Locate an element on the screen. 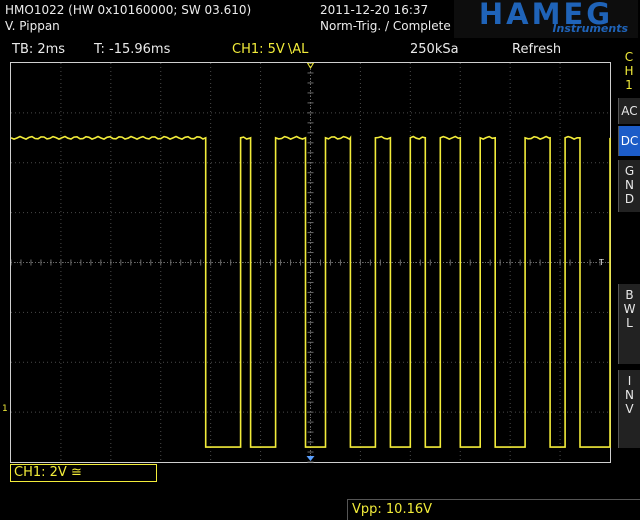  datetime: 2011-12-20 16:37 is located at coordinates (374, 10).